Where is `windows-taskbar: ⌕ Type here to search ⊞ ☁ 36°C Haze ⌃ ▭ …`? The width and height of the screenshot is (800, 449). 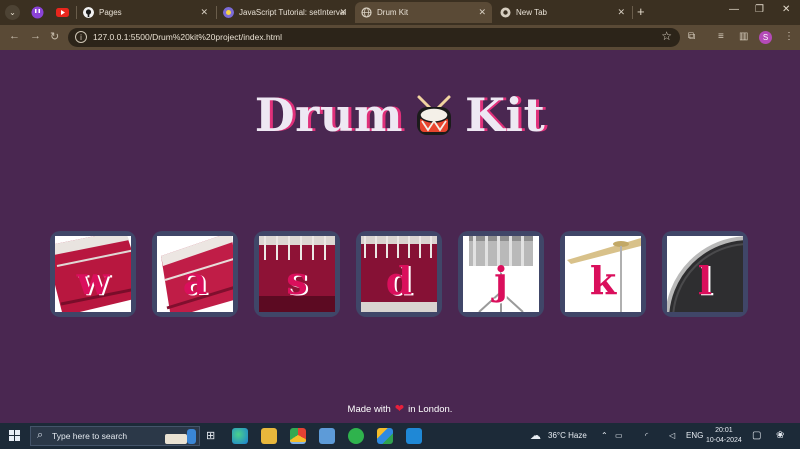
windows-taskbar: ⌕ Type here to search ⊞ ☁ 36°C Haze ⌃ ▭ … is located at coordinates (400, 436).